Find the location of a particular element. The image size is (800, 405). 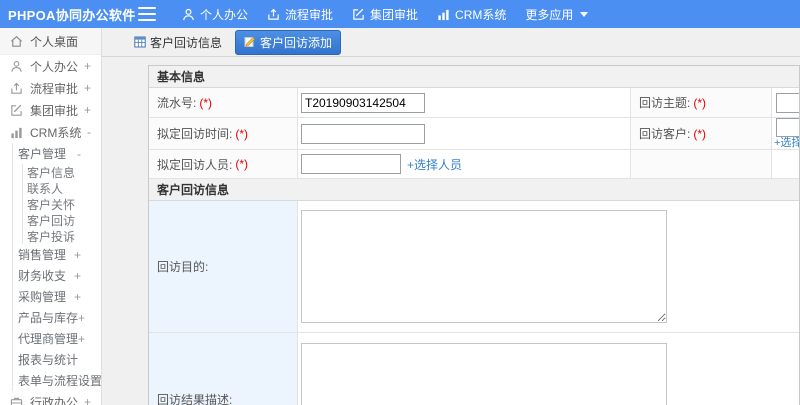

serial-number-input is located at coordinates (363, 102).